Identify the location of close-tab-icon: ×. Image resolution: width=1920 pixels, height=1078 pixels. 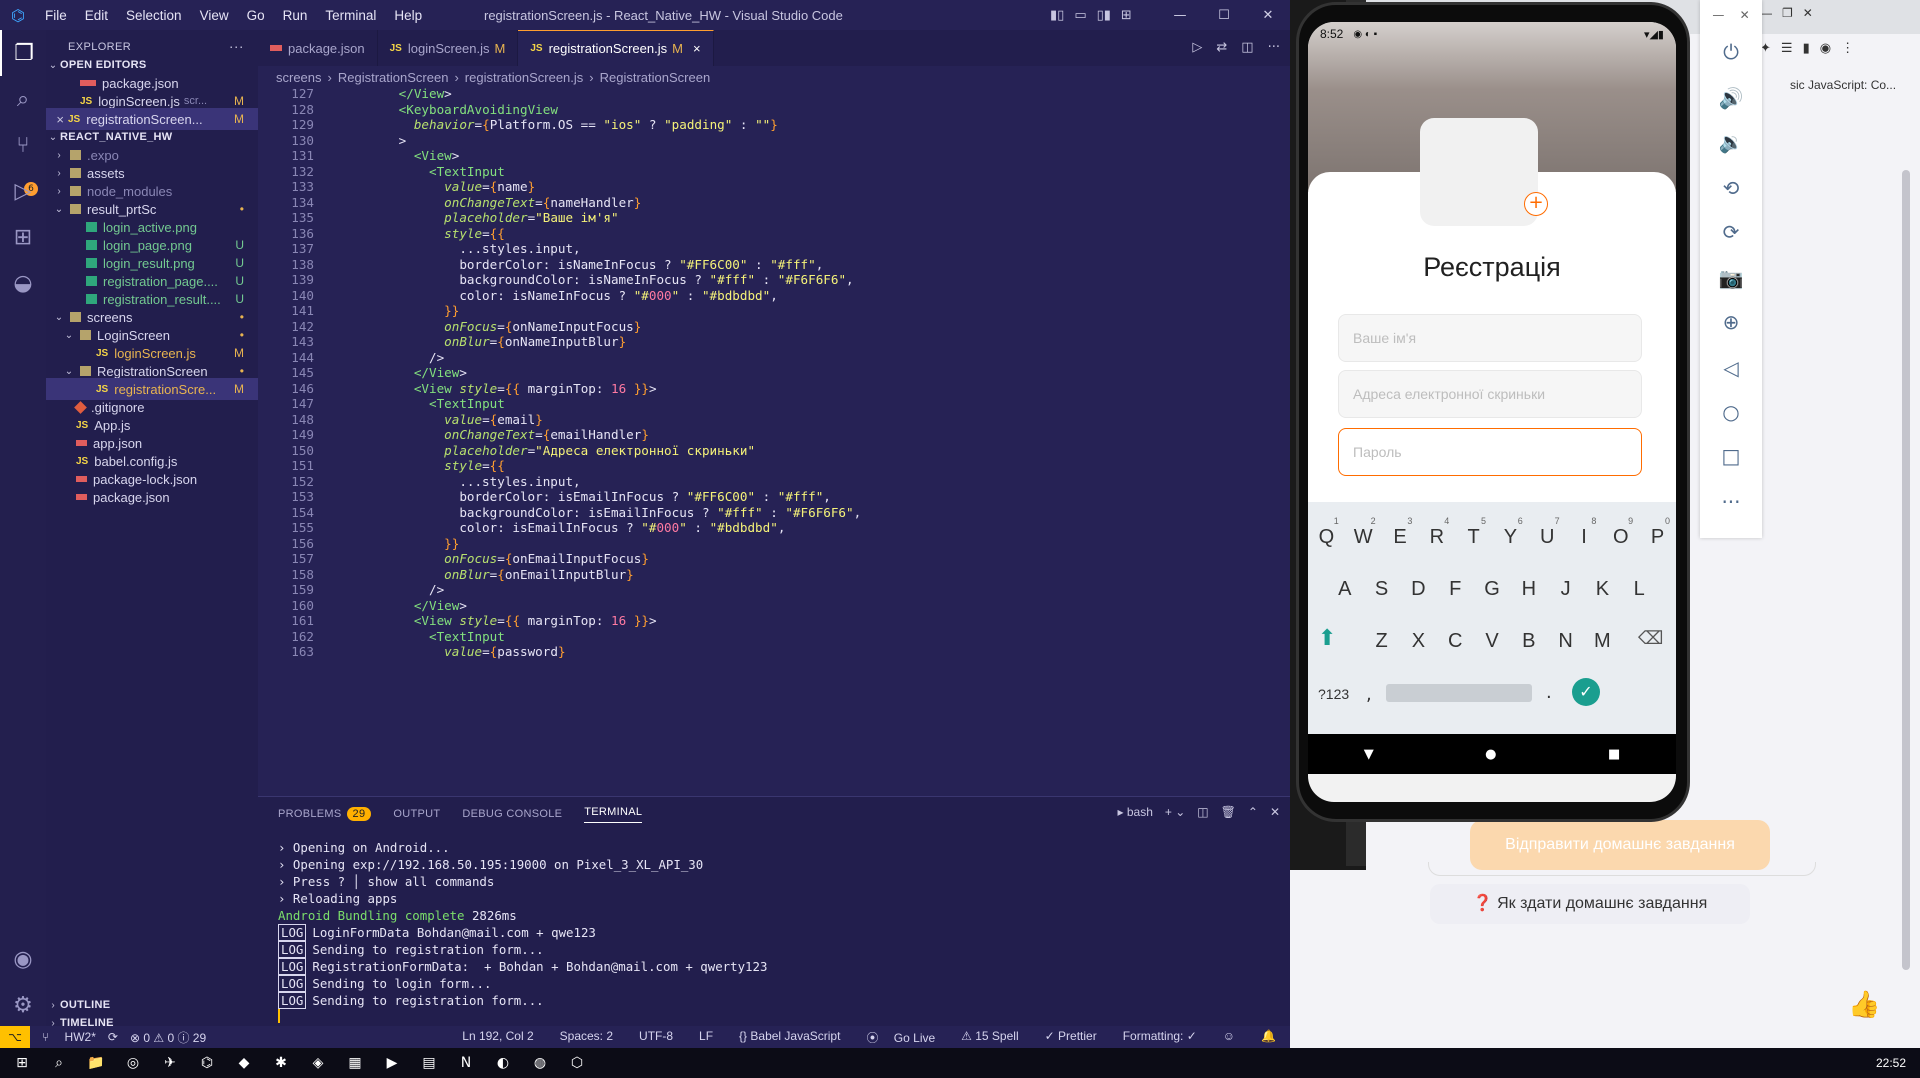
(697, 48).